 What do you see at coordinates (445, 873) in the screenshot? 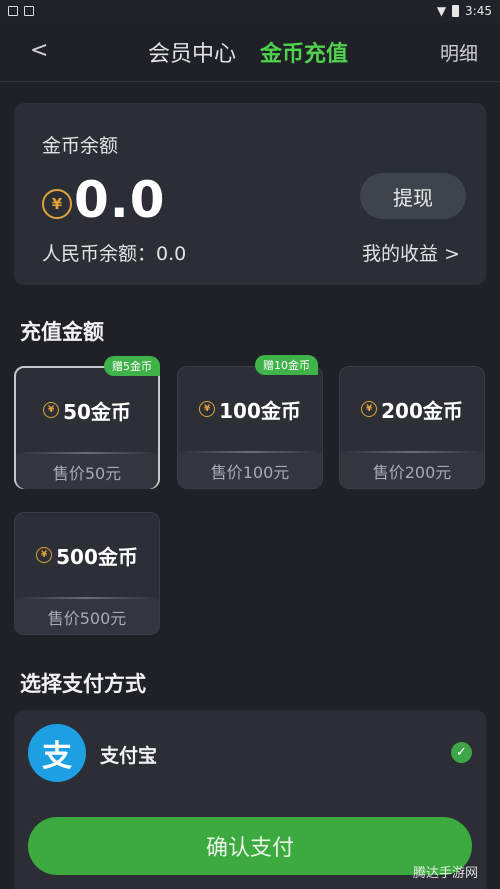
I see `watermark: 腾达手游网` at bounding box center [445, 873].